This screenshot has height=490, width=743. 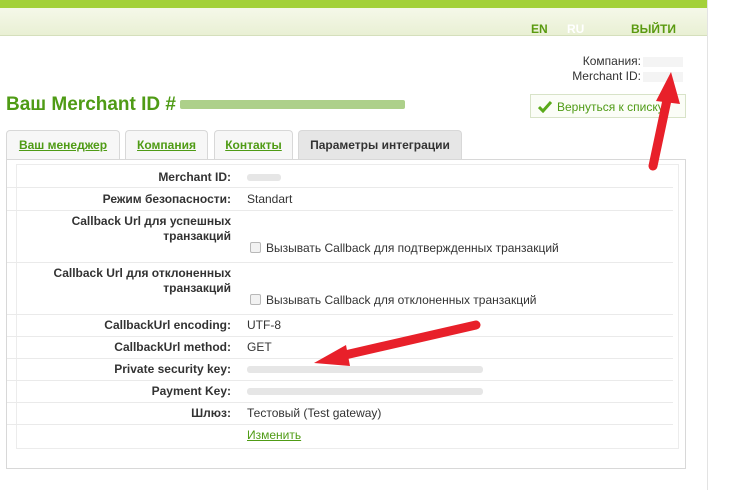 I want to click on back-to-list-button: Вернуться к списку, so click(x=608, y=106).